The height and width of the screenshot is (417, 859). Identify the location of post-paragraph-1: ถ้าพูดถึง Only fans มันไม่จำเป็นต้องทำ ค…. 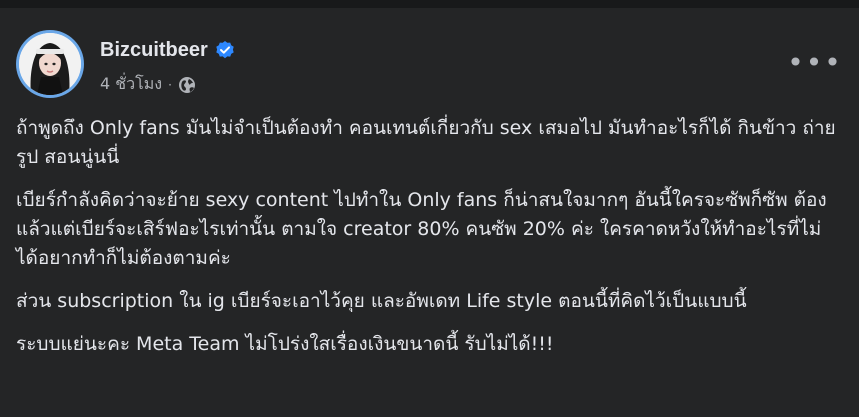
(426, 142).